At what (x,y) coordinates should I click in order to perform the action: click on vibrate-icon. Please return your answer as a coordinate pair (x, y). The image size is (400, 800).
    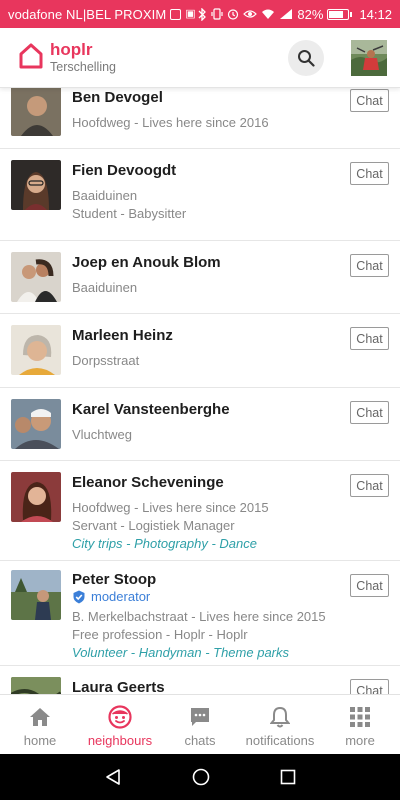
    Looking at the image, I should click on (217, 14).